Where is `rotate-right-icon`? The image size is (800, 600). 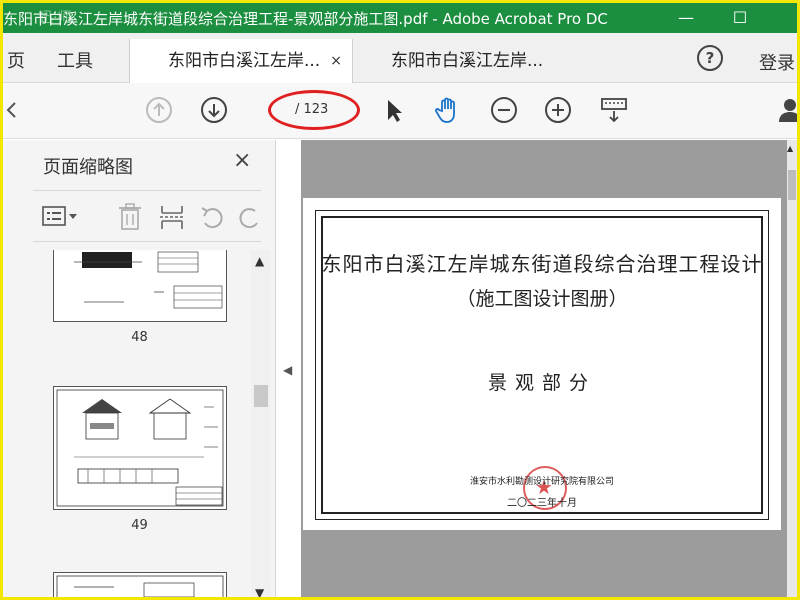 rotate-right-icon is located at coordinates (250, 217).